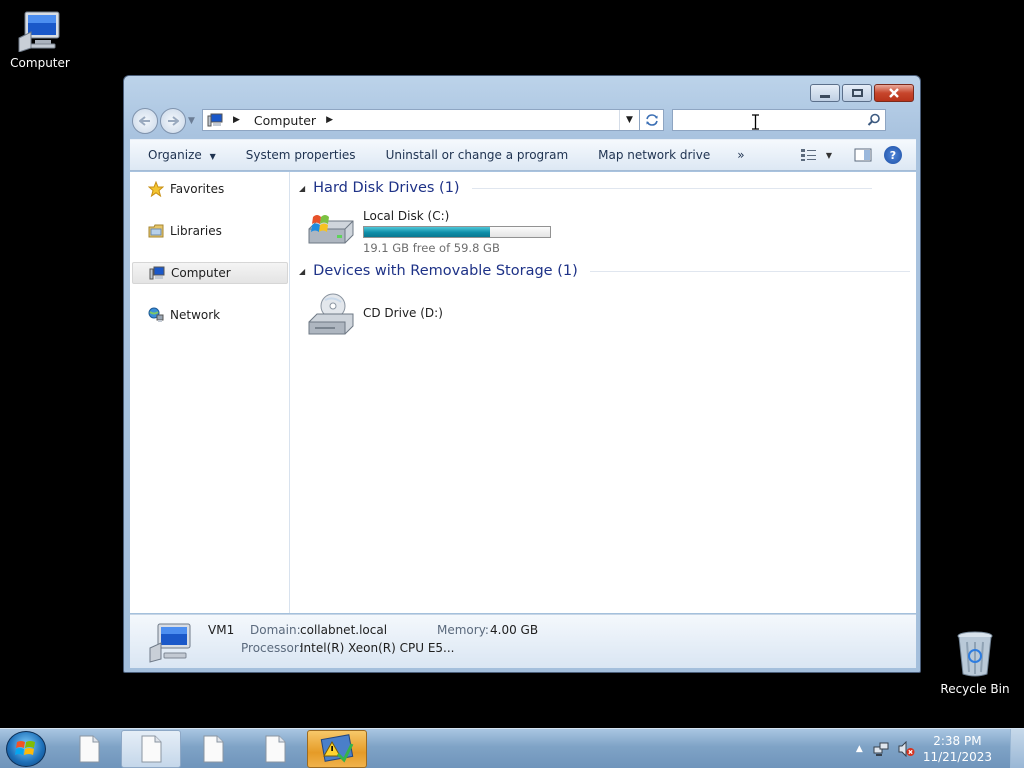 This screenshot has width=1024, height=768. I want to click on text-cursor-icon, so click(755, 122).